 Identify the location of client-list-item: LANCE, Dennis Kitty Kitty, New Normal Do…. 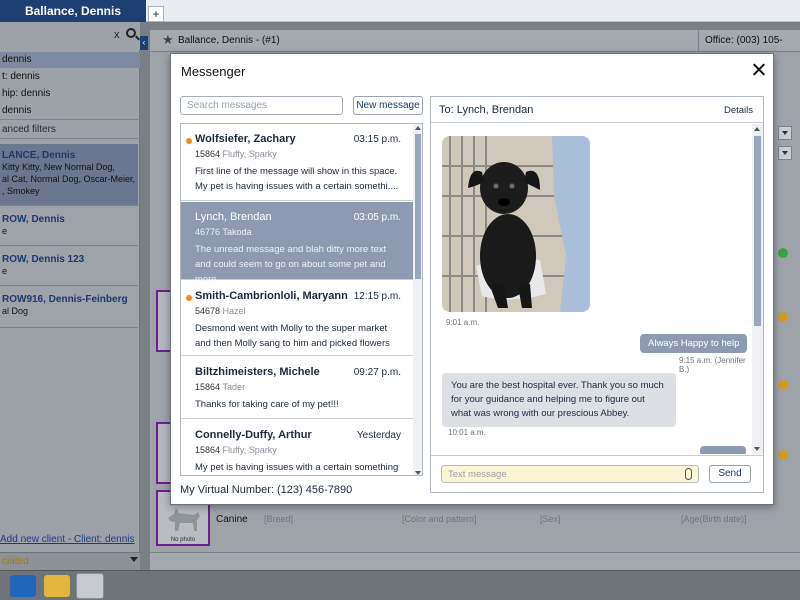
(69, 175).